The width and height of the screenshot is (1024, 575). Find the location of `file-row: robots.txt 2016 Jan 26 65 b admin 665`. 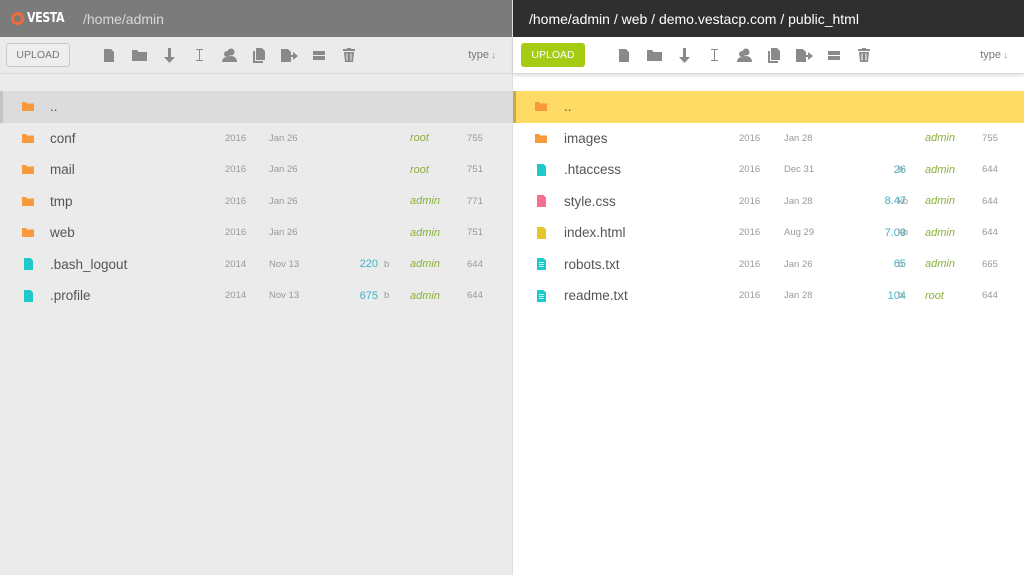

file-row: robots.txt 2016 Jan 26 65 b admin 665 is located at coordinates (768, 265).